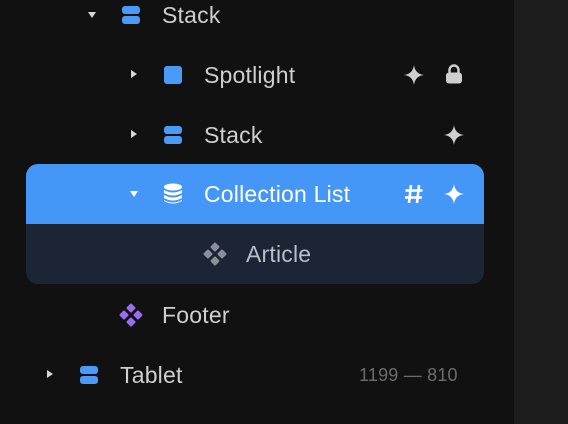 The image size is (568, 424). I want to click on breakpoint-dimensions: 1199 — 810, so click(408, 375).